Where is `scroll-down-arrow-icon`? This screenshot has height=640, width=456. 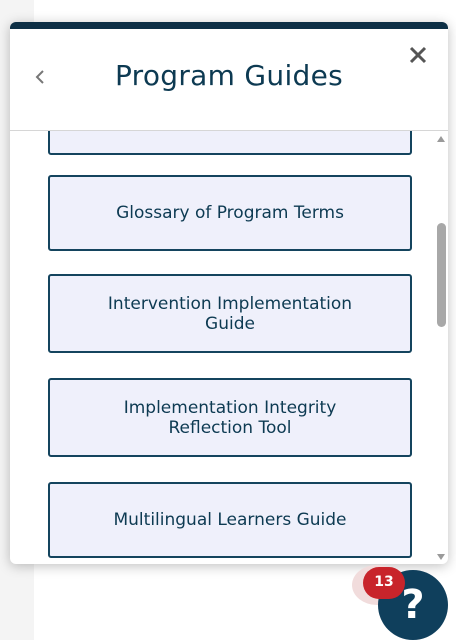
scroll-down-arrow-icon is located at coordinates (441, 557).